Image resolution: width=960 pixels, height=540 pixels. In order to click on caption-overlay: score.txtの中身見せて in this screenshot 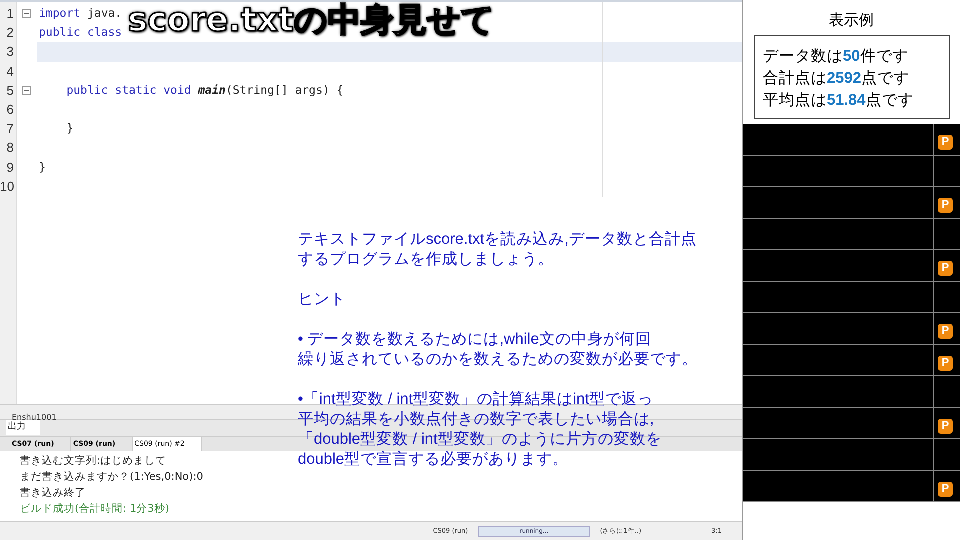, I will do `click(311, 20)`.